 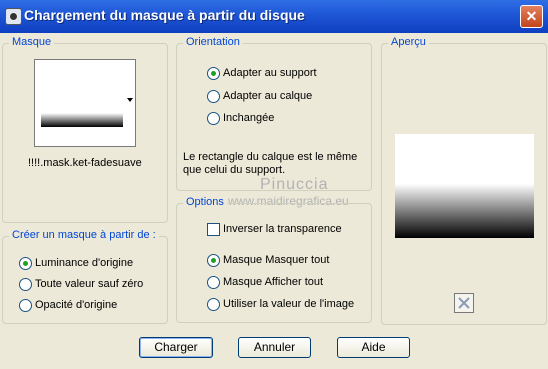 What do you see at coordinates (213, 42) in the screenshot?
I see `orientation-legend: Orientation` at bounding box center [213, 42].